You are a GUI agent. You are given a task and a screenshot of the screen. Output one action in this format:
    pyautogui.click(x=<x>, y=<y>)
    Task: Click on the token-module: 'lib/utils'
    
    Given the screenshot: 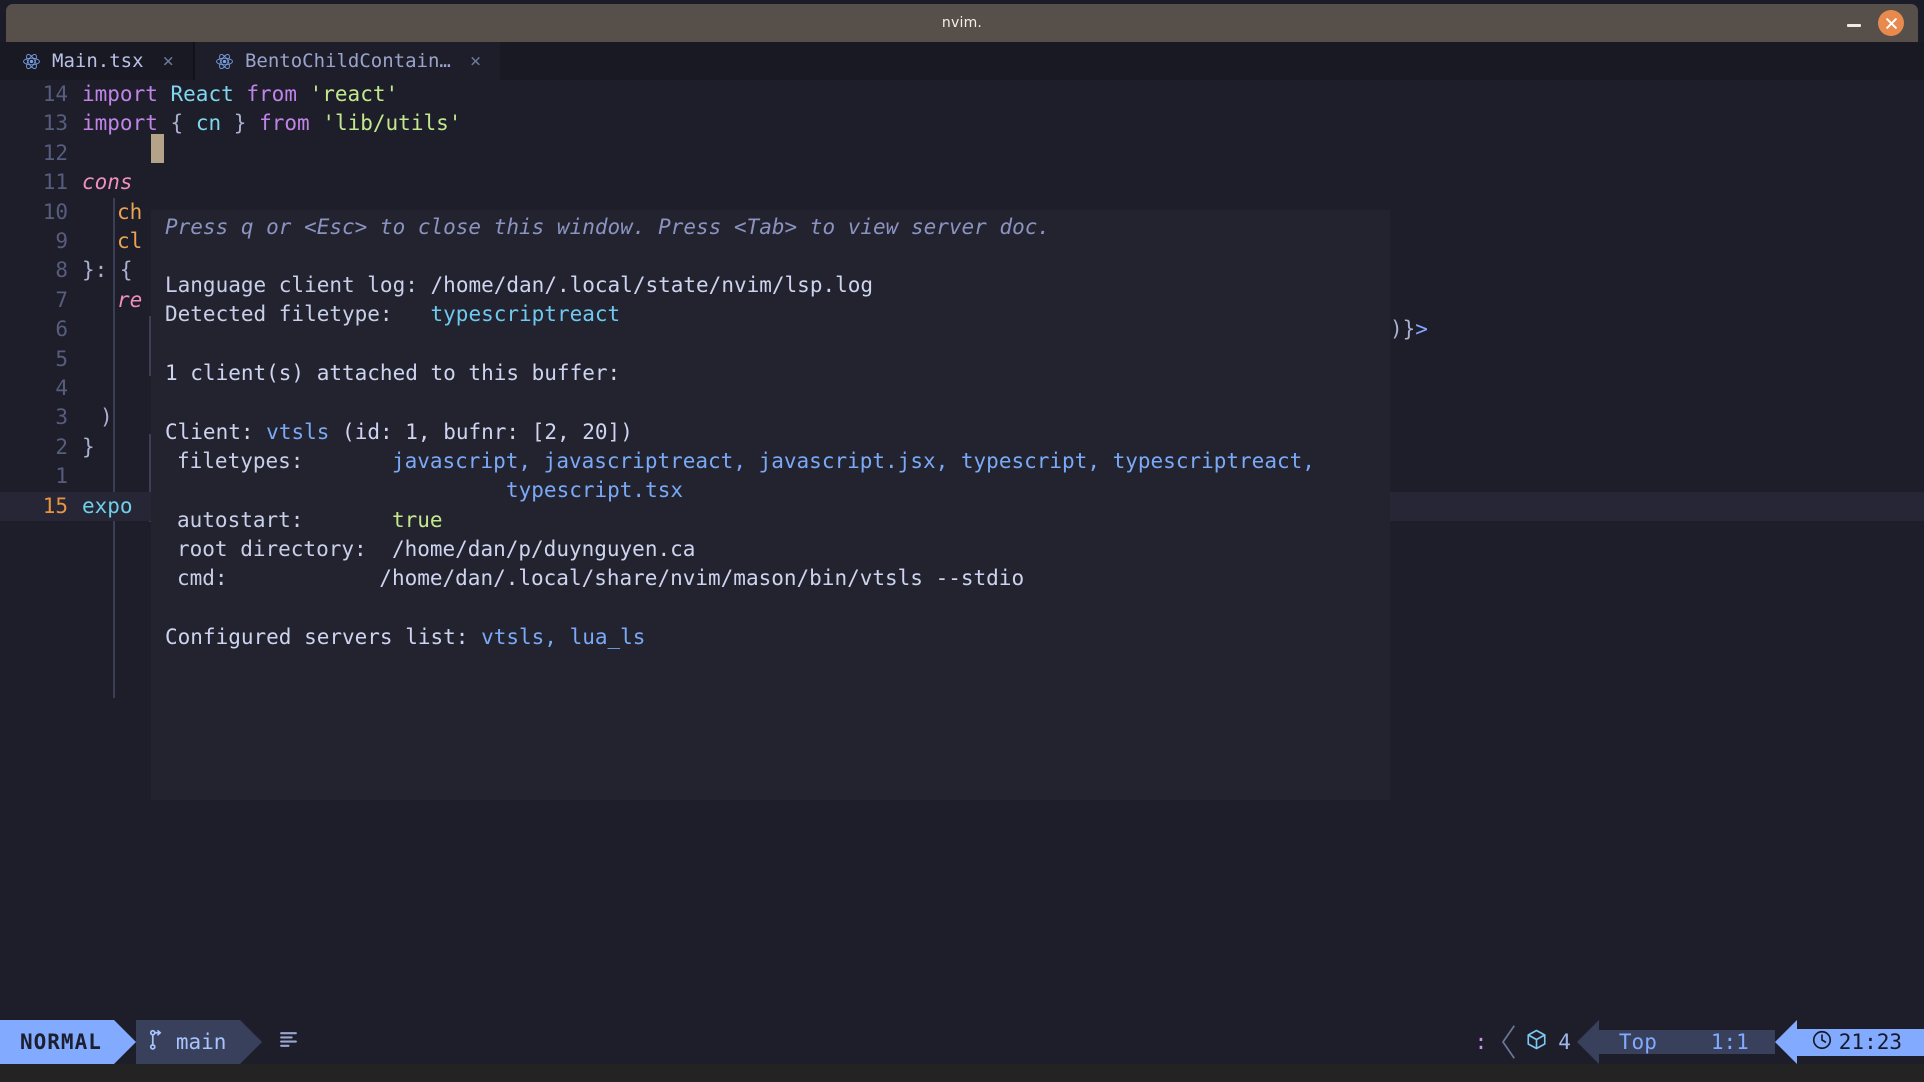 What is the action you would take?
    pyautogui.click(x=392, y=123)
    